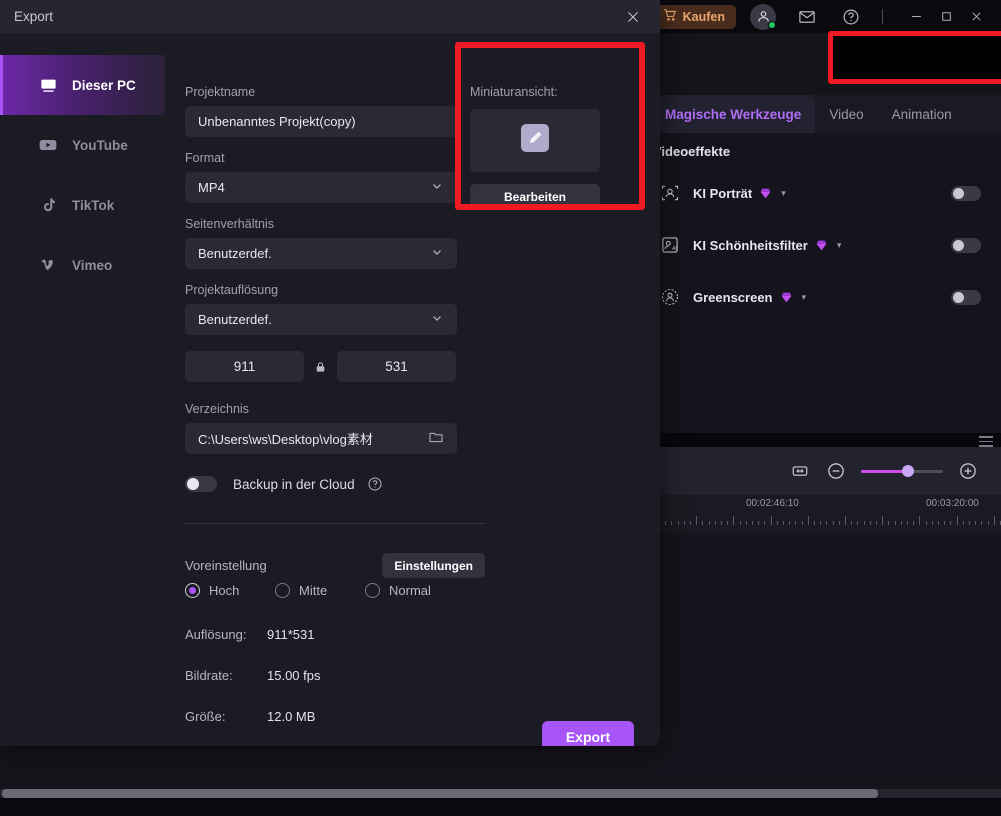  I want to click on window-close-button, so click(976, 17).